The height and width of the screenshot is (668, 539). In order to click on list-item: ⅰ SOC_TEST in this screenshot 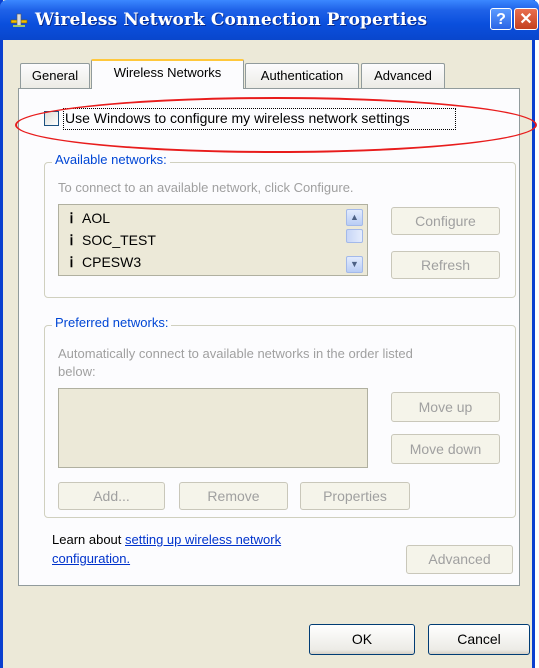, I will do `click(111, 240)`.